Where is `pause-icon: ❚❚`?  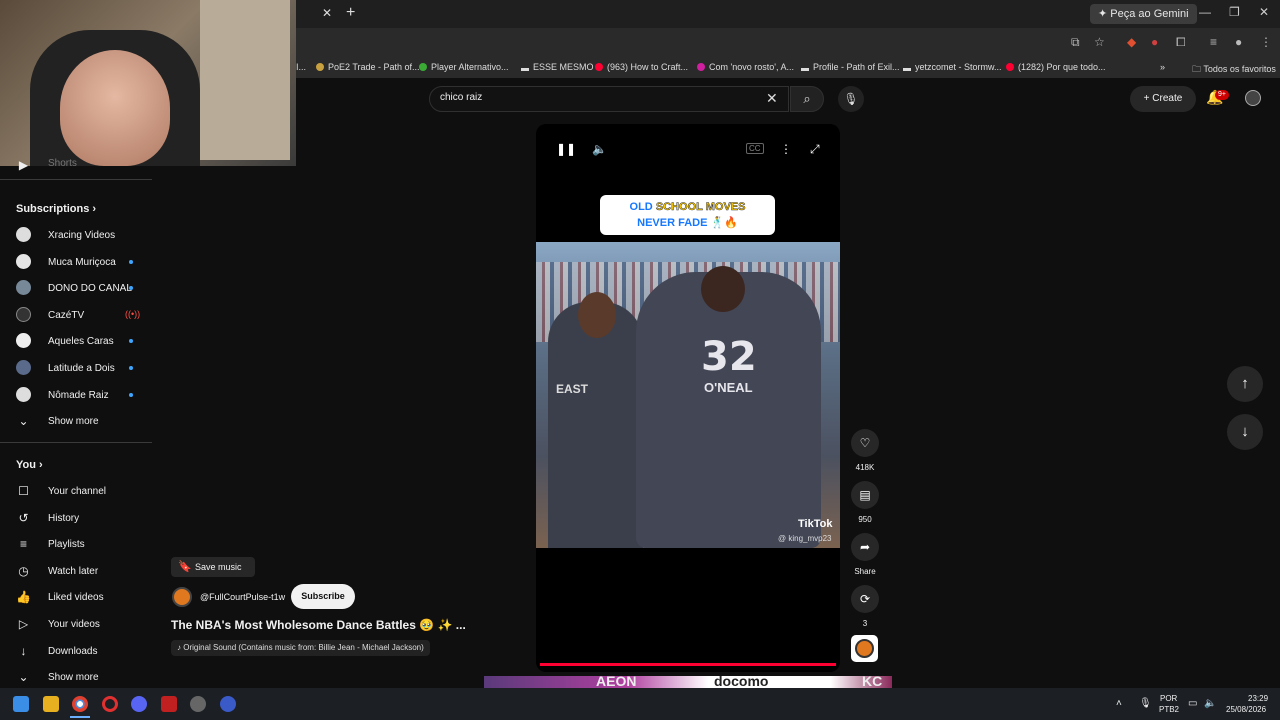
pause-icon: ❚❚ is located at coordinates (566, 149).